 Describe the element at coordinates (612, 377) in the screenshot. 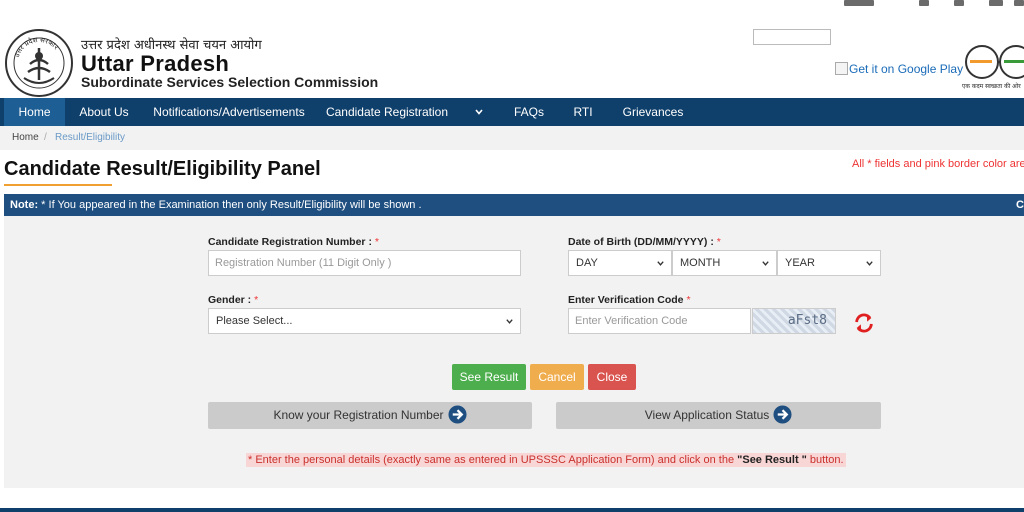

I see `close-button: Close` at that location.